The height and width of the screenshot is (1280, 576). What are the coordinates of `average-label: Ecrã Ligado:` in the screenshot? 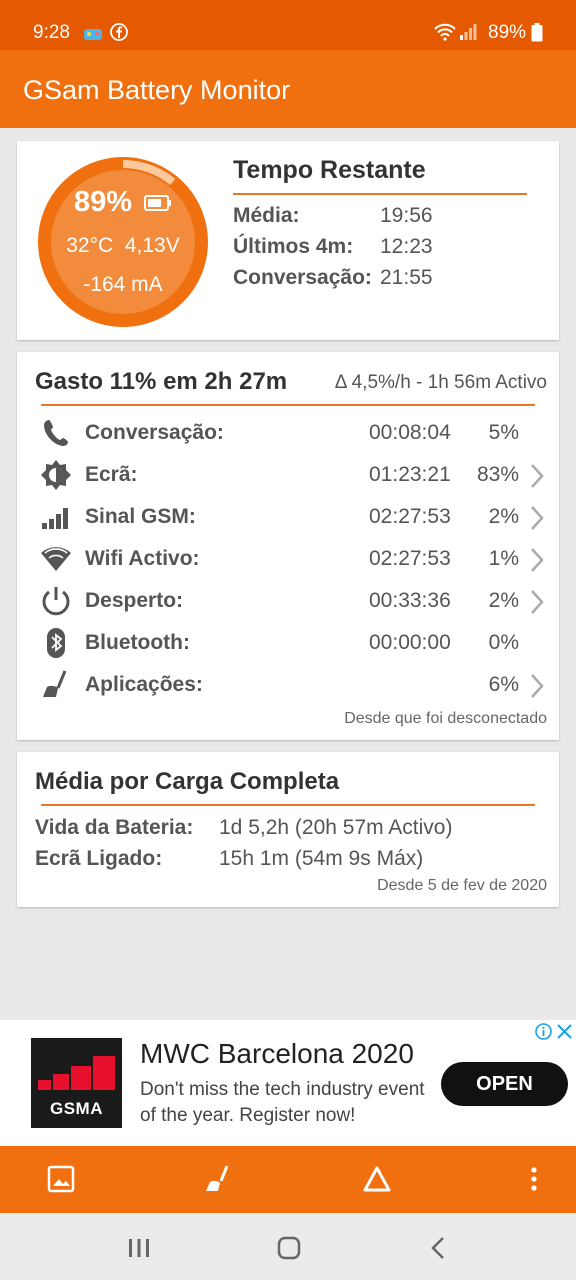 It's located at (99, 858).